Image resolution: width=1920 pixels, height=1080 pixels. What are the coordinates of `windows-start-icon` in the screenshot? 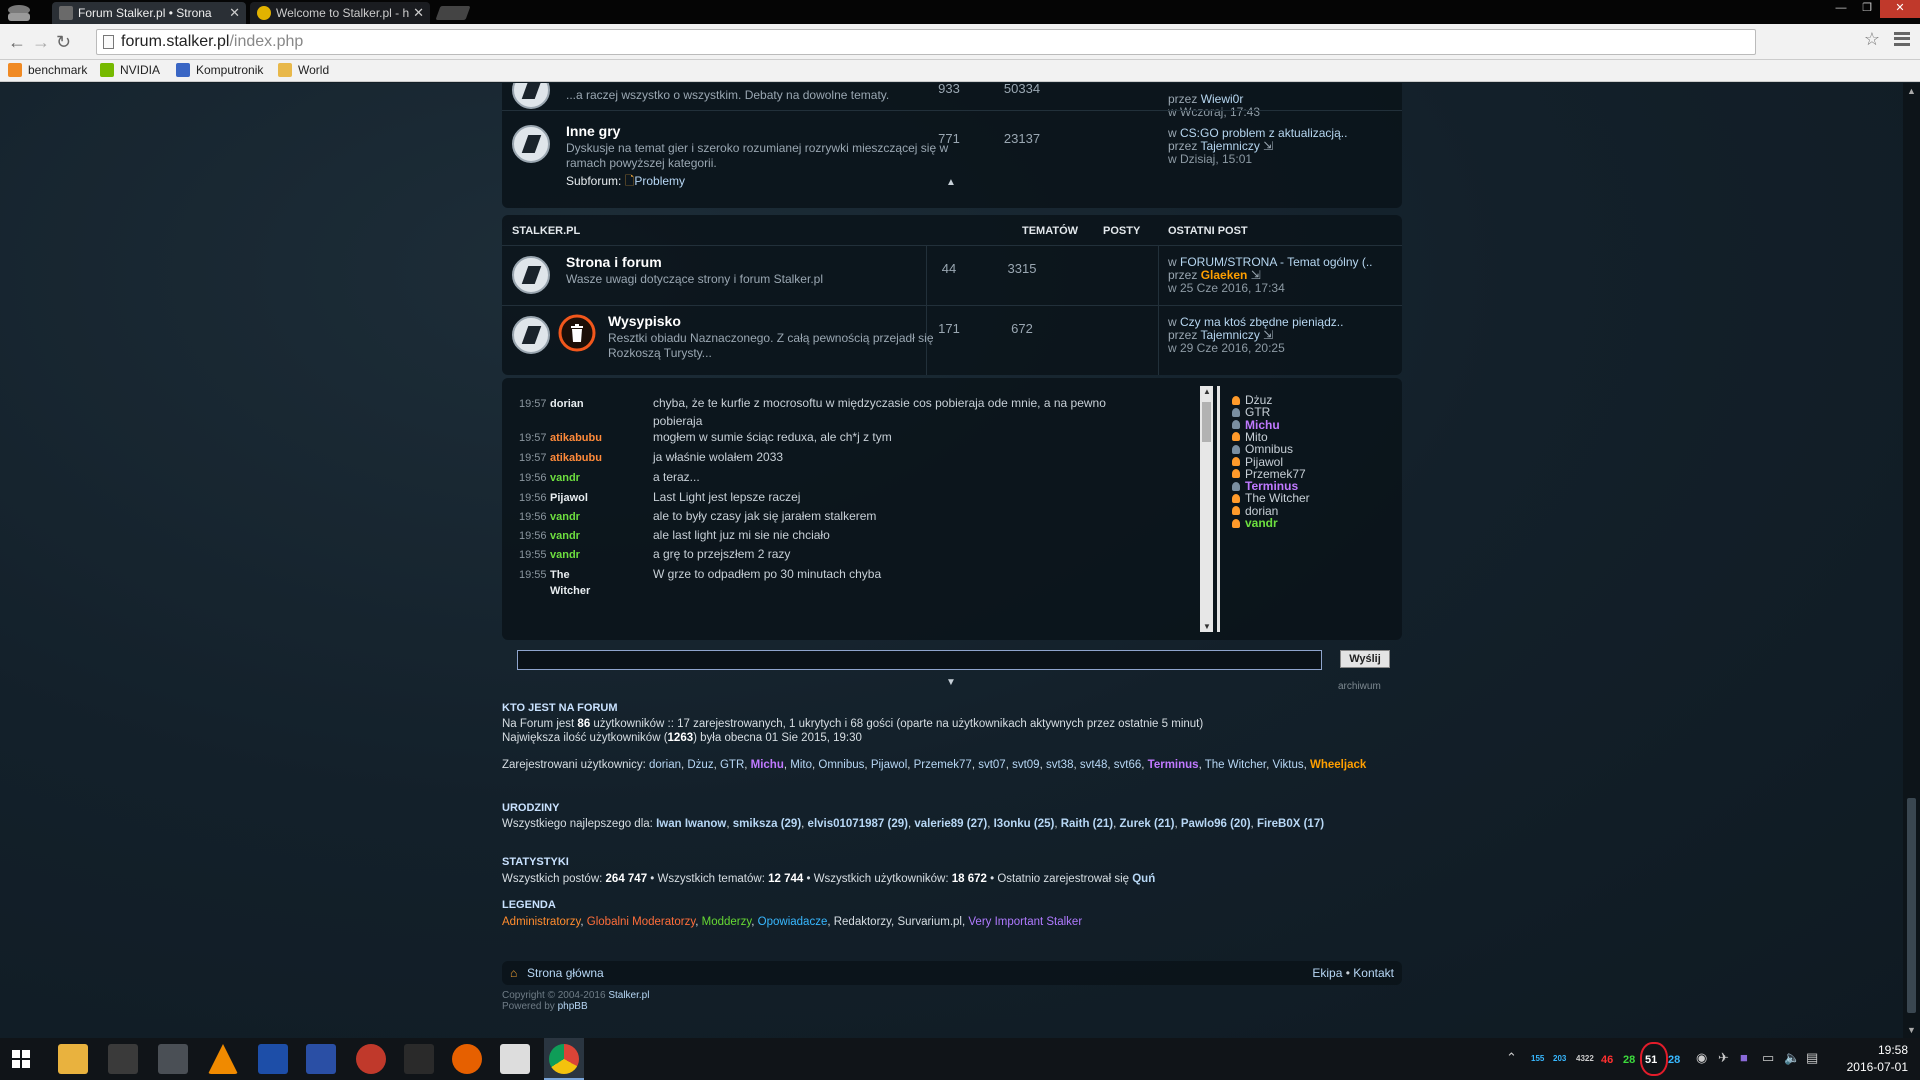 It's located at (21, 1059).